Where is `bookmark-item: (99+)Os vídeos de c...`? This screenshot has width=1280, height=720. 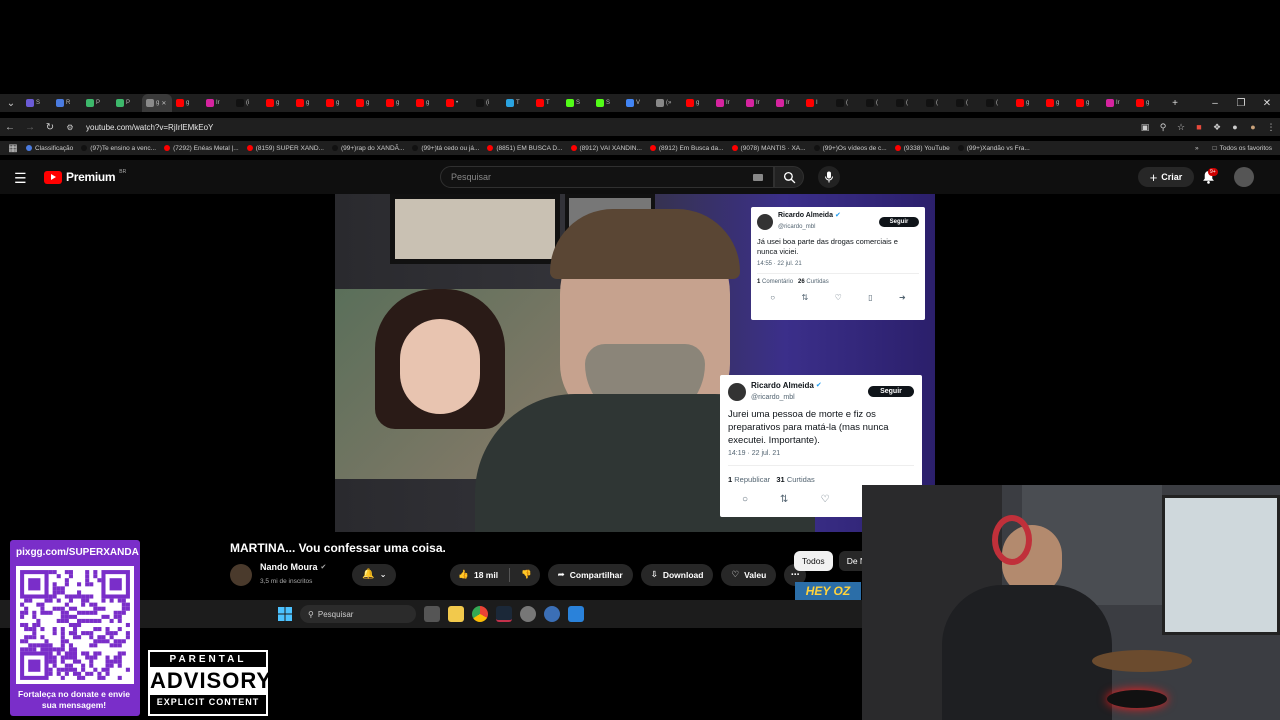
bookmark-item: (99+)Os vídeos de c... is located at coordinates (850, 148).